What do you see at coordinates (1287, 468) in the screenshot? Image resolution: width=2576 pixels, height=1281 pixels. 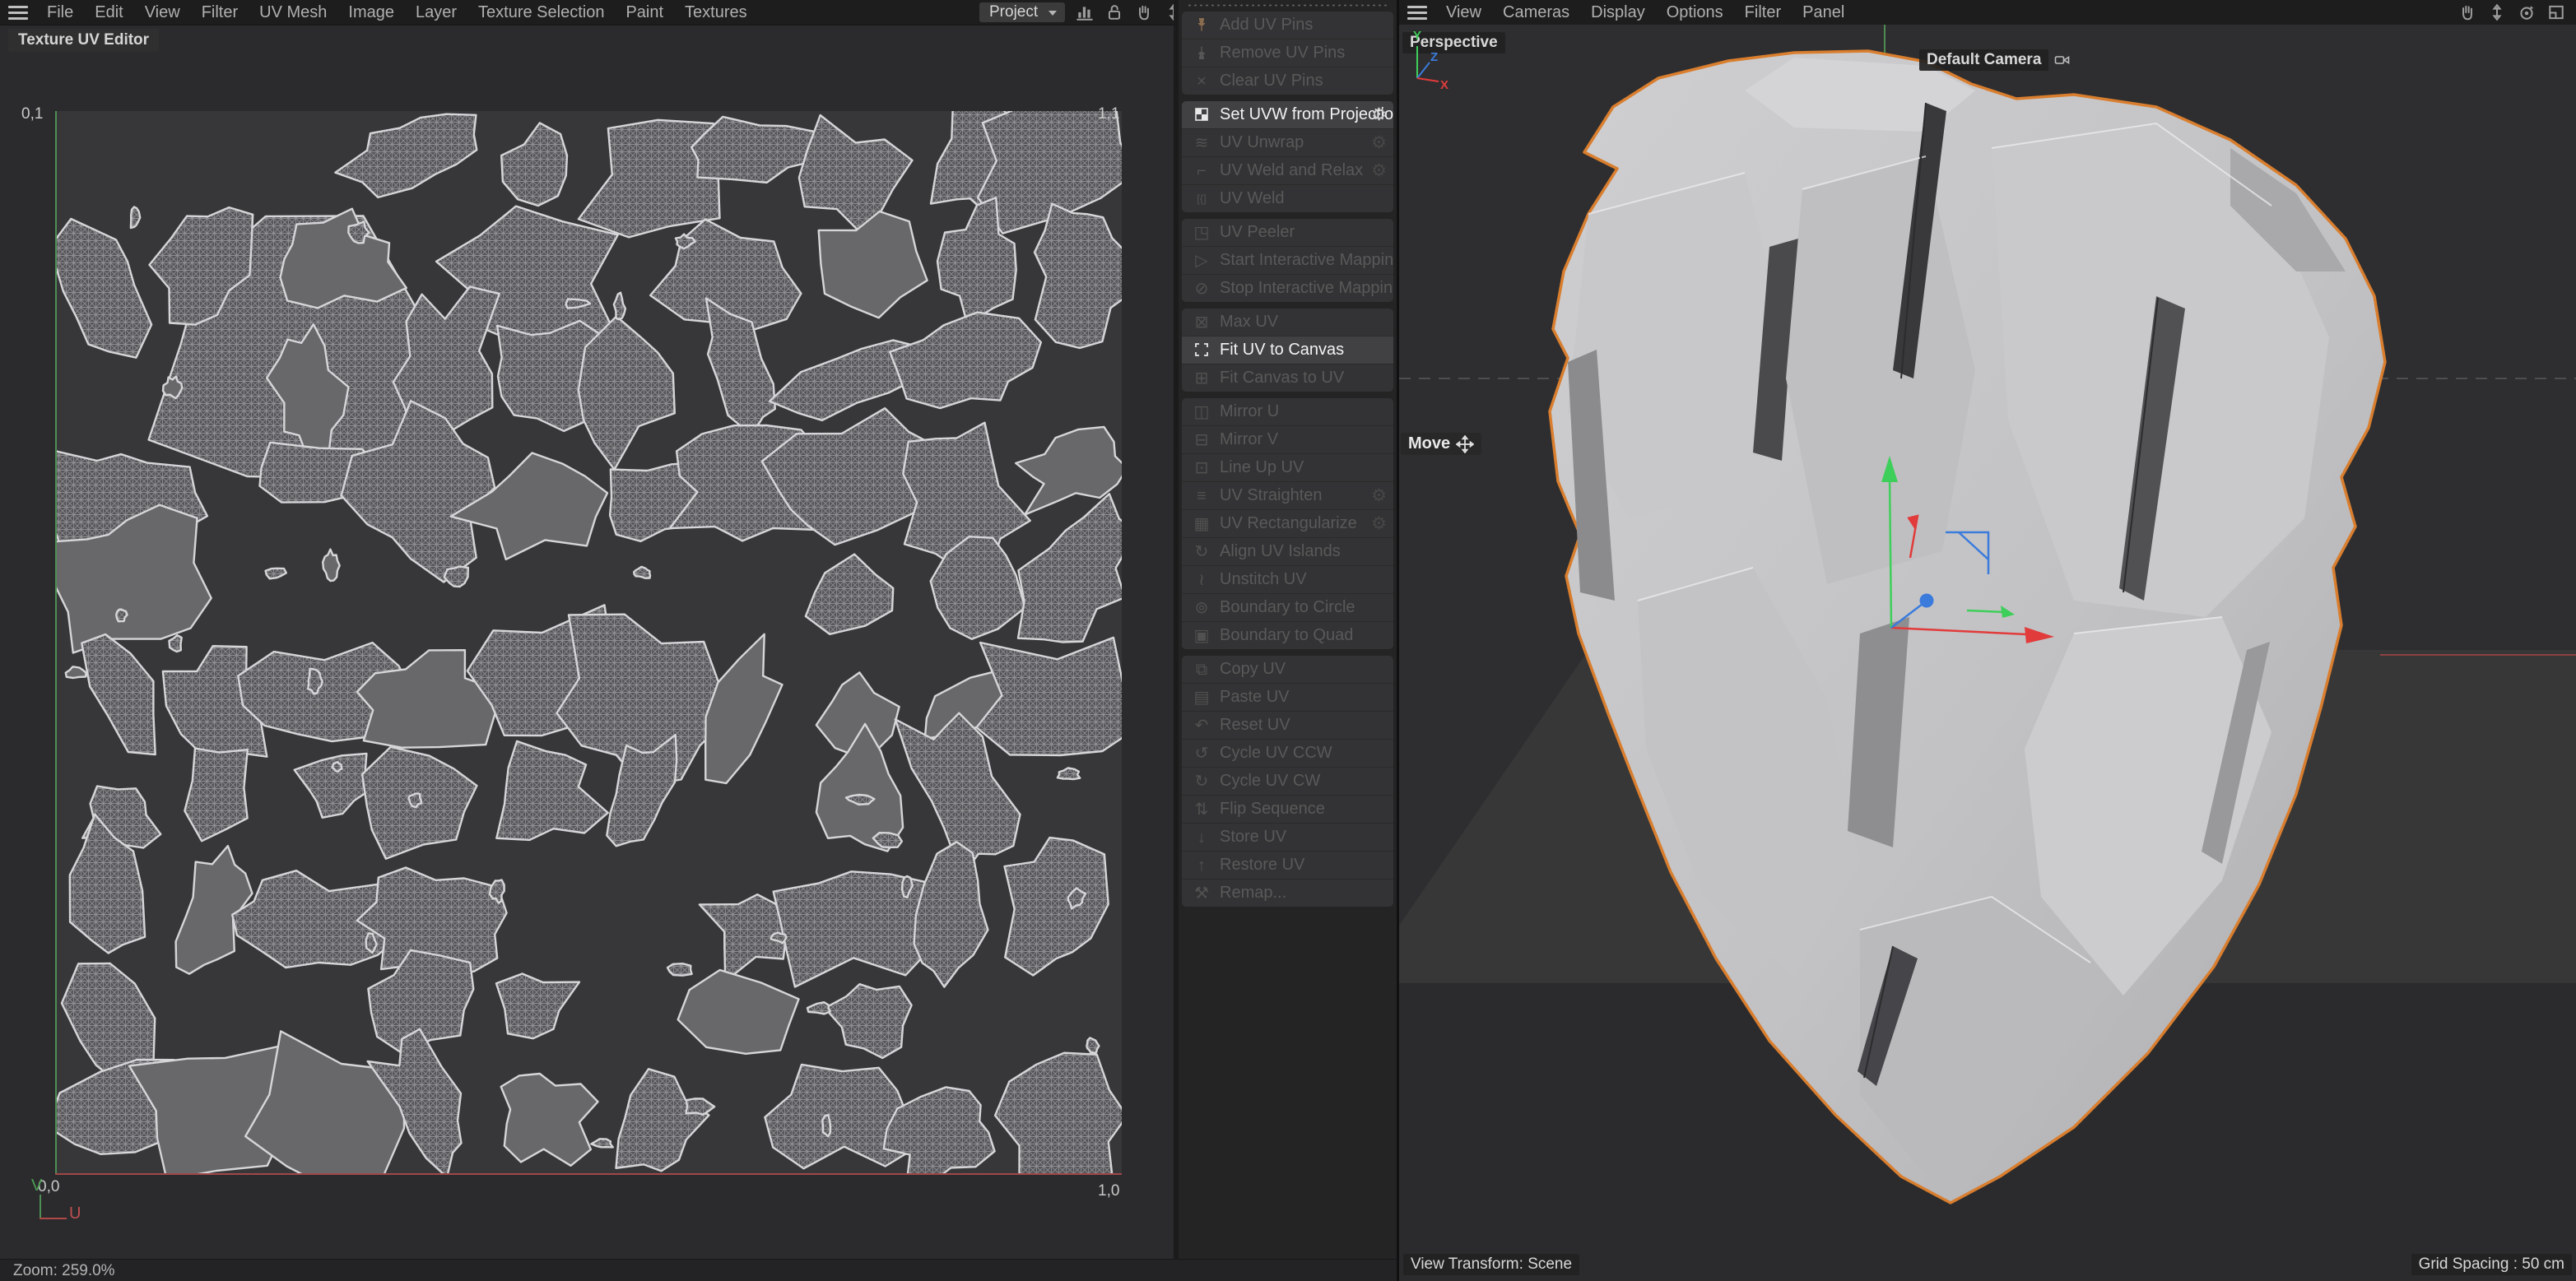 I see `cmd-line-up-uv: ⊡ Line Up UV` at bounding box center [1287, 468].